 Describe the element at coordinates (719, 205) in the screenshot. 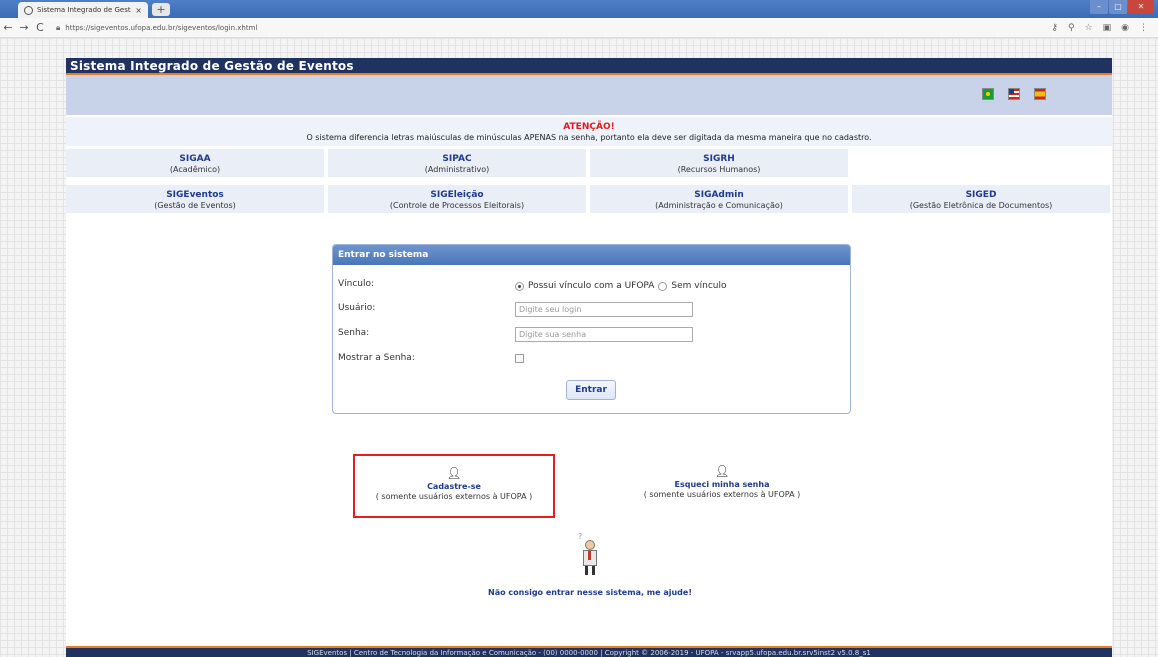

I see `system-desc: (Administração e Comunicação)` at that location.